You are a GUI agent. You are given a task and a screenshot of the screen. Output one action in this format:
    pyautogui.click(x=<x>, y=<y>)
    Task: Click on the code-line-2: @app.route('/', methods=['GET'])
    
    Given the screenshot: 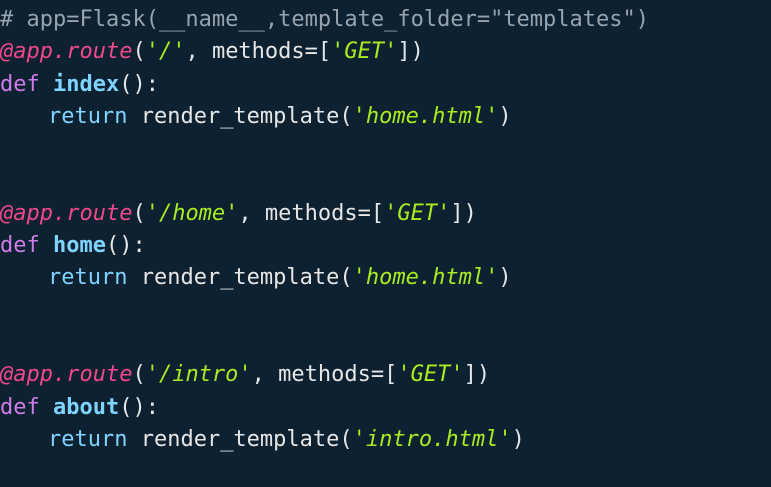 What is the action you would take?
    pyautogui.click(x=385, y=52)
    